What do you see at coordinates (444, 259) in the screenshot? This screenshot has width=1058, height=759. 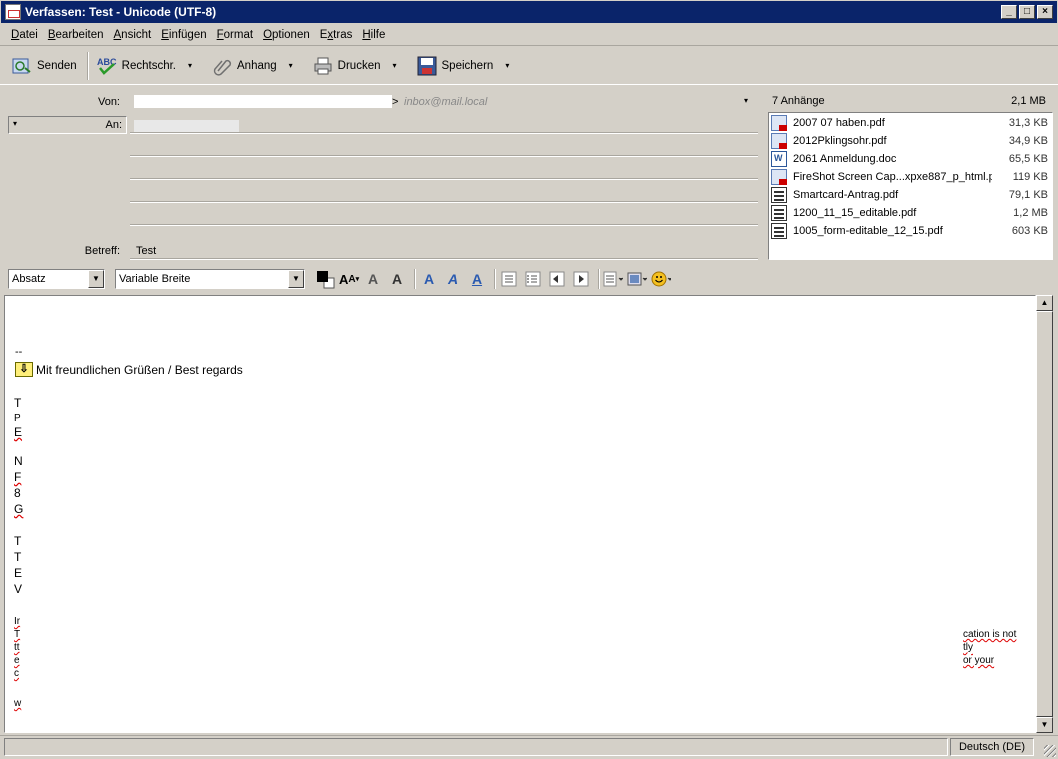 I see `subject-underline` at bounding box center [444, 259].